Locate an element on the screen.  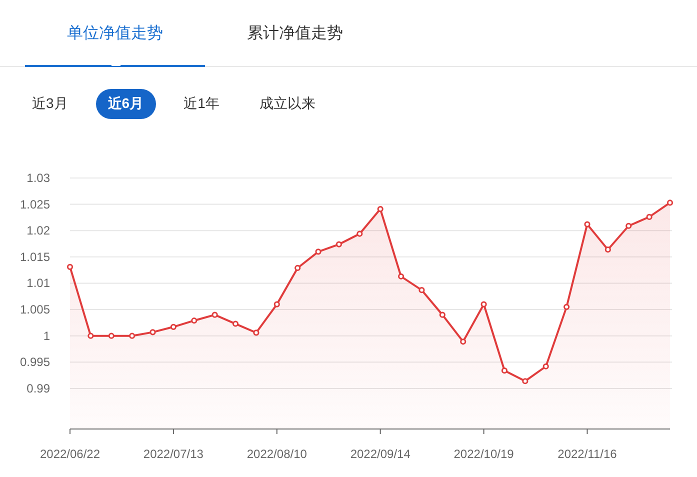
x-tick-label: 2022/09/14 is located at coordinates (380, 454).